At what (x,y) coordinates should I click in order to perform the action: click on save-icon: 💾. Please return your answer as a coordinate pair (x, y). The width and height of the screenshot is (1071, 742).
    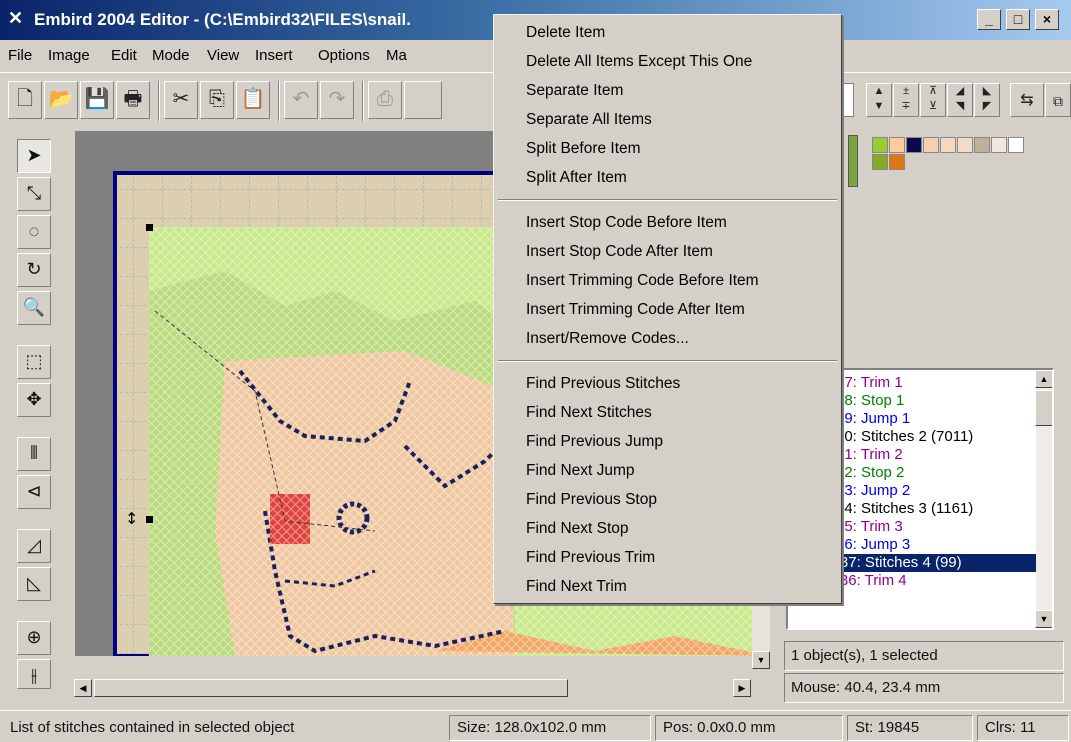
    Looking at the image, I should click on (97, 100).